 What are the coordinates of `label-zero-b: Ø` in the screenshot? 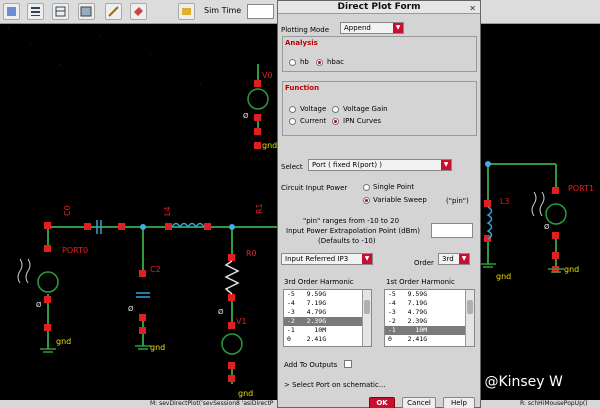 It's located at (131, 309).